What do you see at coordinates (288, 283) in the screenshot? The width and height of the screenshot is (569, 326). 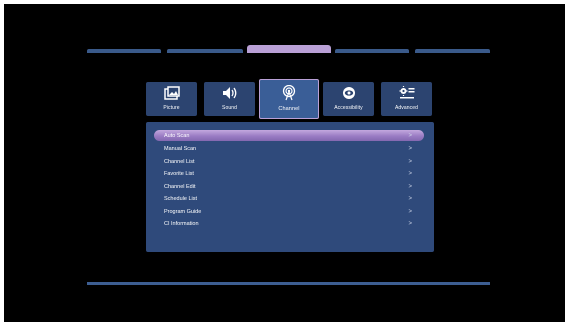 I see `bottom-divider` at bounding box center [288, 283].